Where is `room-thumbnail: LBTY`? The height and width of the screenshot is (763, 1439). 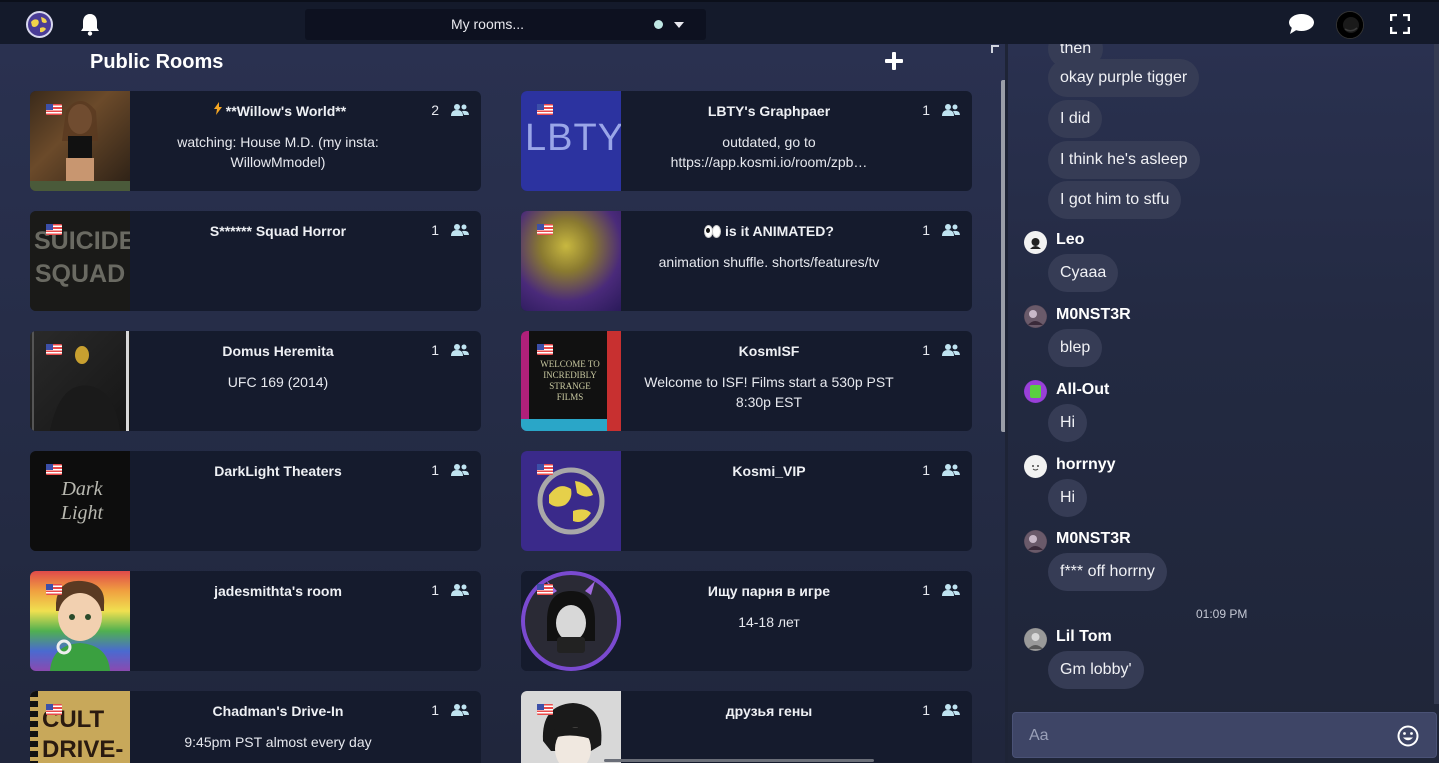 room-thumbnail: LBTY is located at coordinates (571, 141).